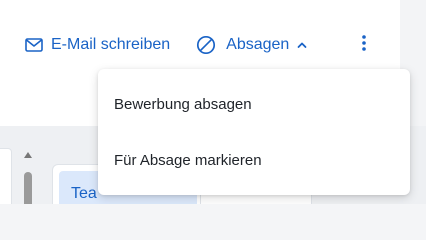  What do you see at coordinates (6, 176) in the screenshot?
I see `board-column-left` at bounding box center [6, 176].